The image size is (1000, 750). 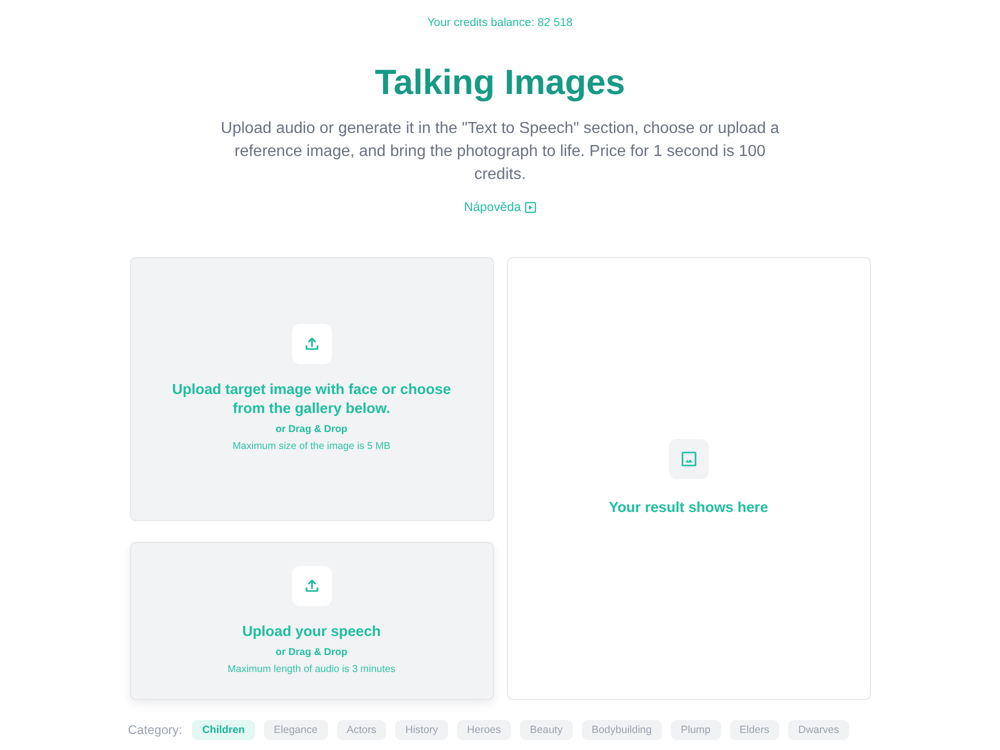 I want to click on size-limit-text: Maximum size of the image is 5 MB, so click(x=311, y=447).